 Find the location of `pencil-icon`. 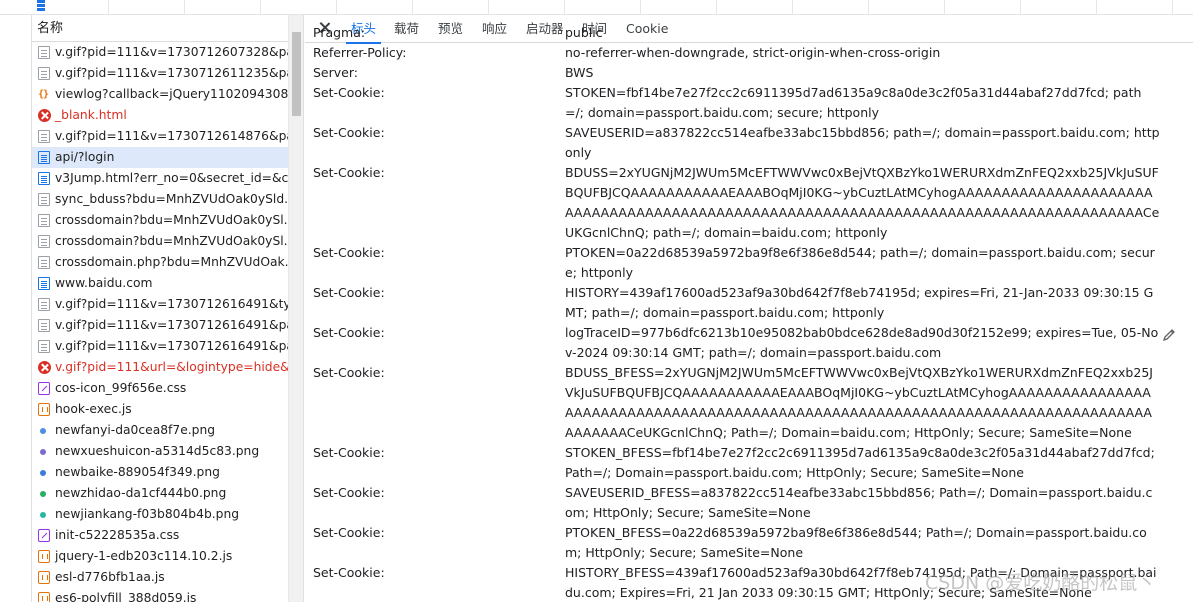

pencil-icon is located at coordinates (1169, 335).